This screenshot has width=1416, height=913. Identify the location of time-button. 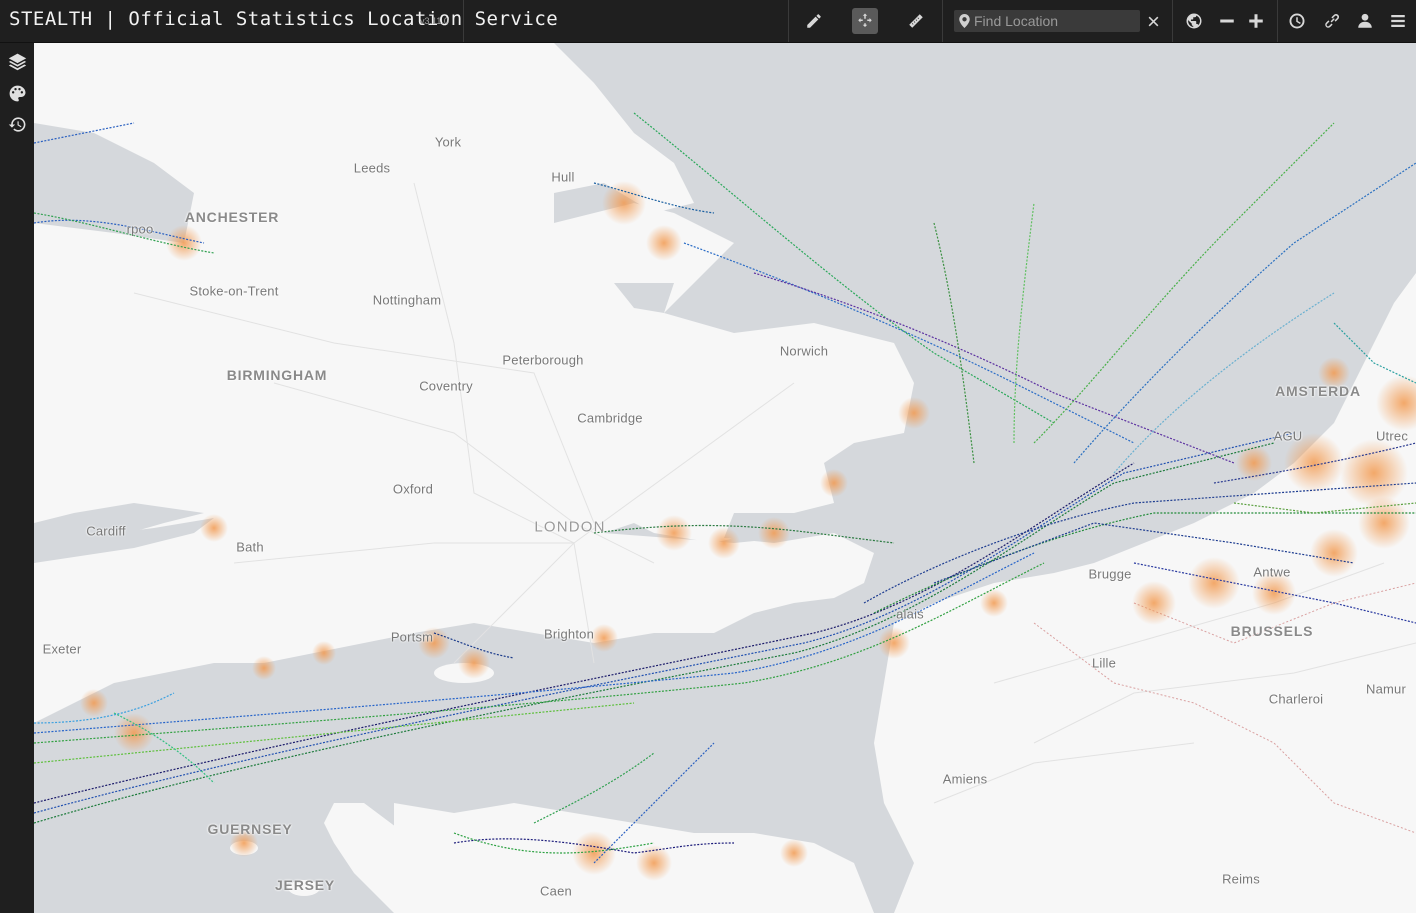
(1297, 21).